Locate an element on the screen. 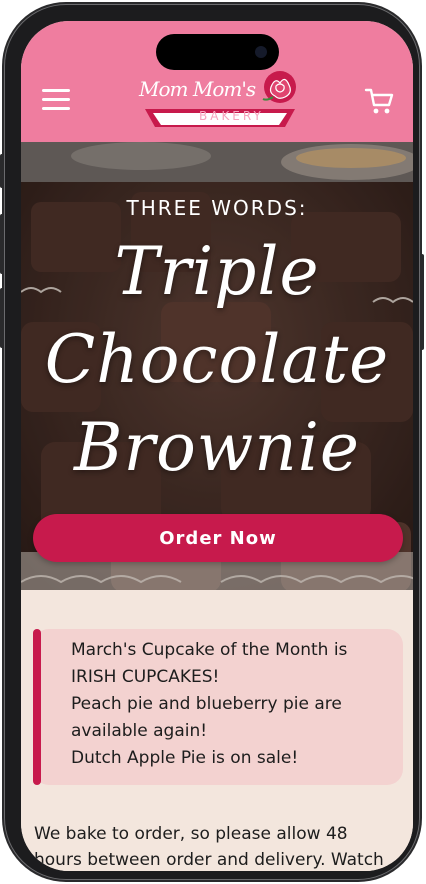 The width and height of the screenshot is (426, 884). logo-bakery-word: BAKERY is located at coordinates (231, 116).